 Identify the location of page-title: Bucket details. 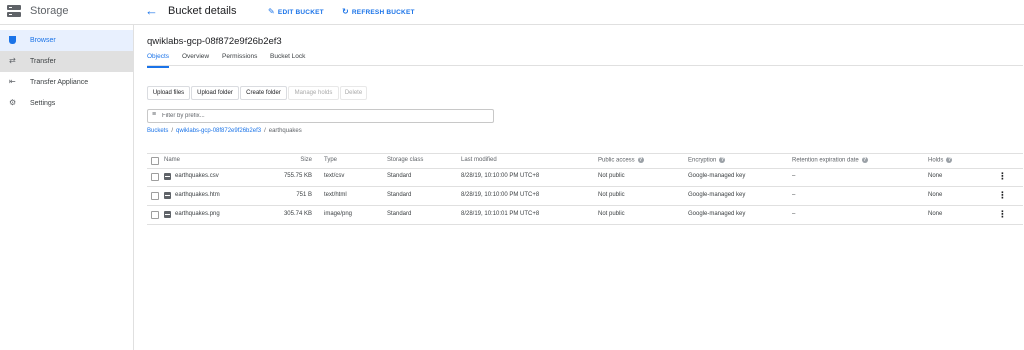
(202, 11).